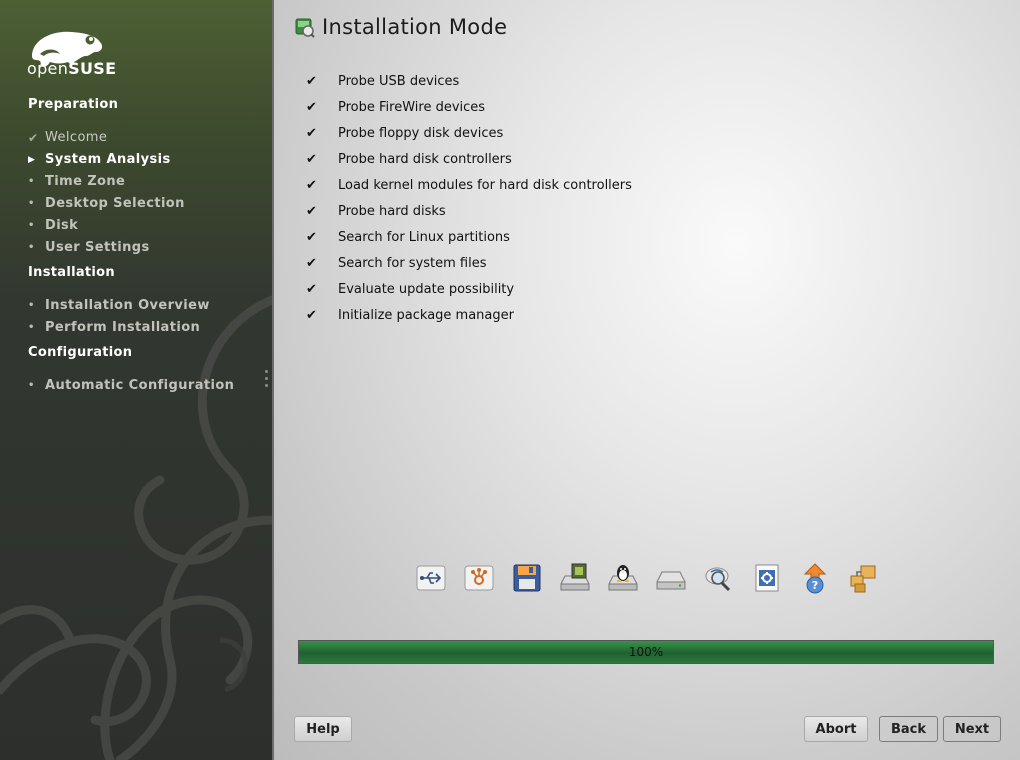  What do you see at coordinates (33, 137) in the screenshot?
I see `done-check-icon: ✔` at bounding box center [33, 137].